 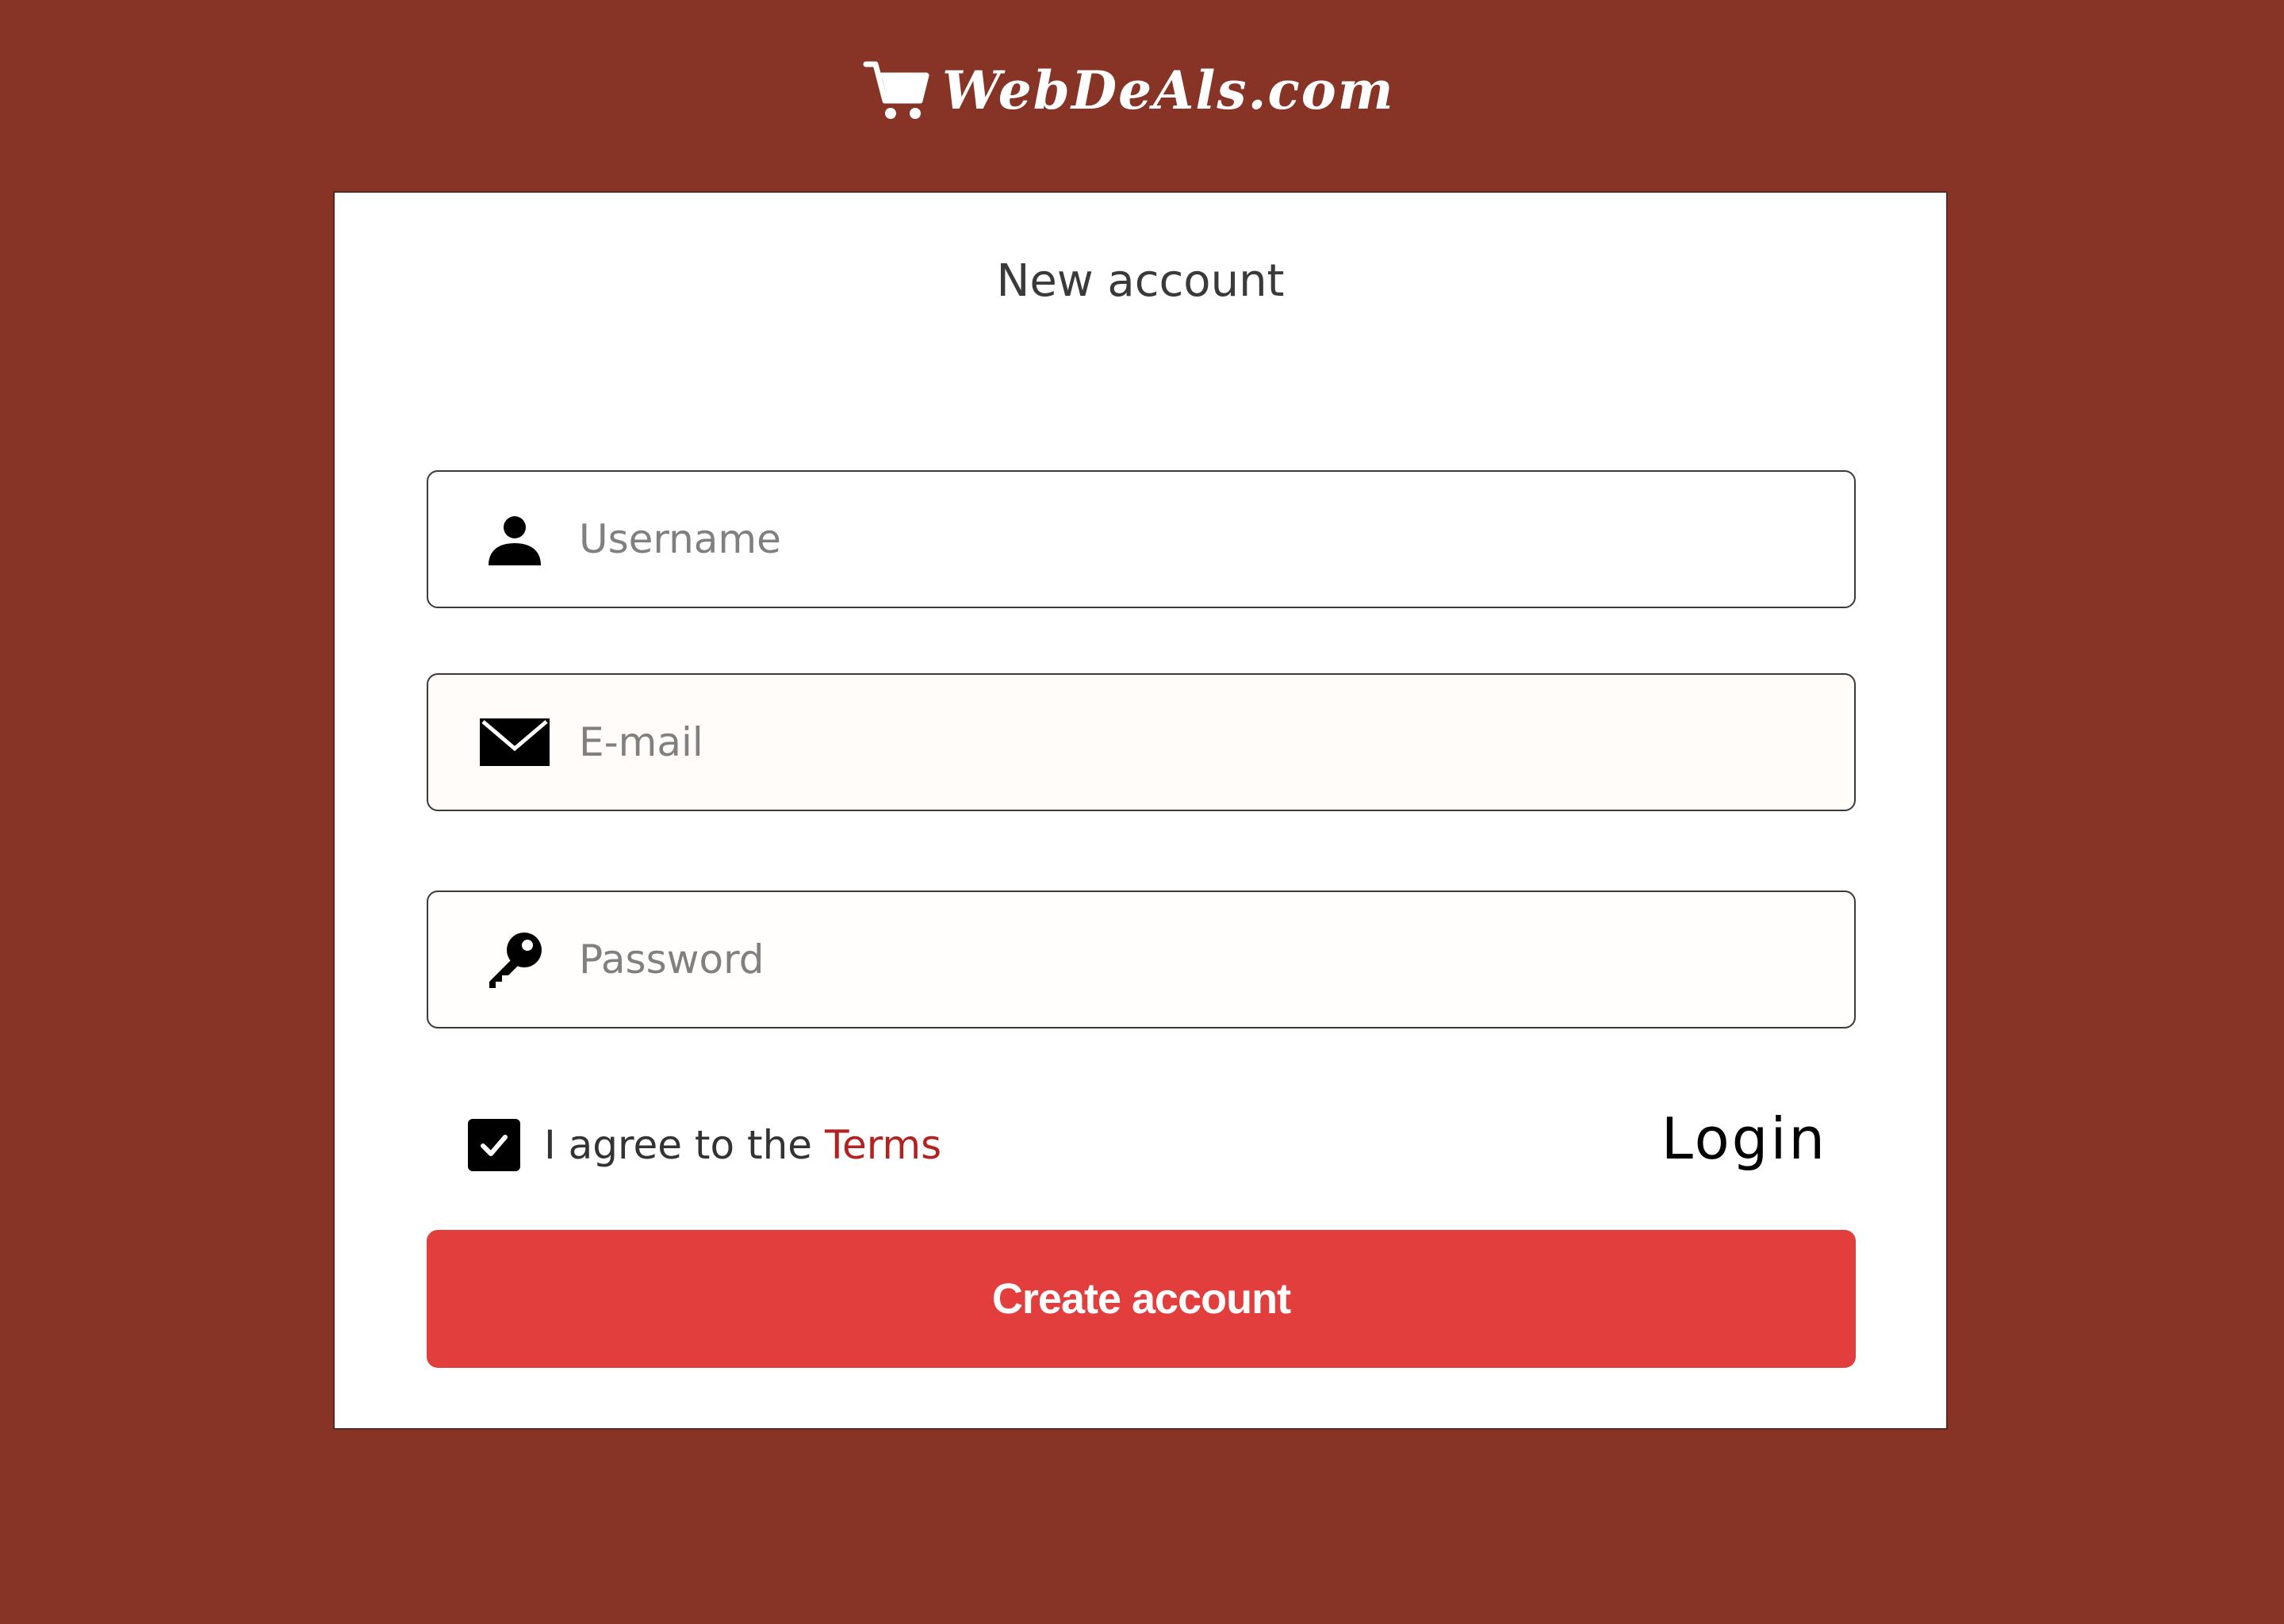 I want to click on terms-prefix: I agree to the, so click(x=684, y=1145).